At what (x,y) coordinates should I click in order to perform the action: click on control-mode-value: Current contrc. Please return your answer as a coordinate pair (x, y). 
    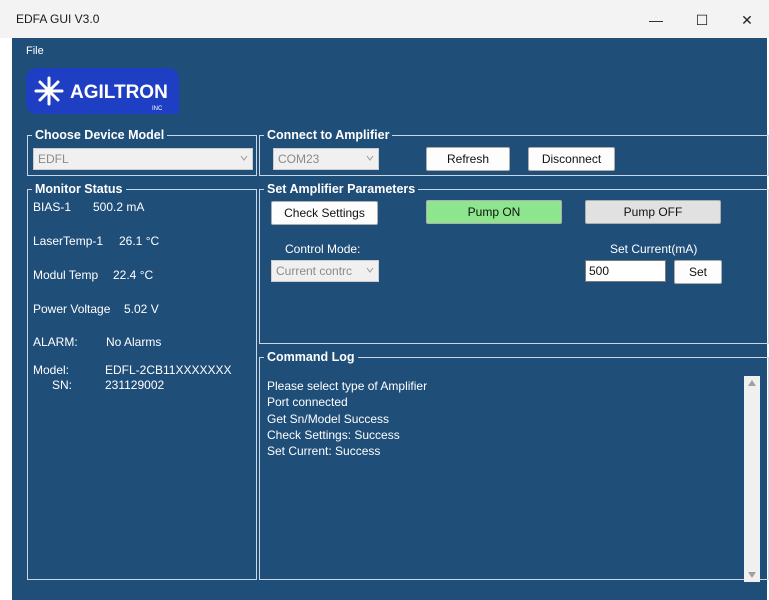
    Looking at the image, I should click on (314, 271).